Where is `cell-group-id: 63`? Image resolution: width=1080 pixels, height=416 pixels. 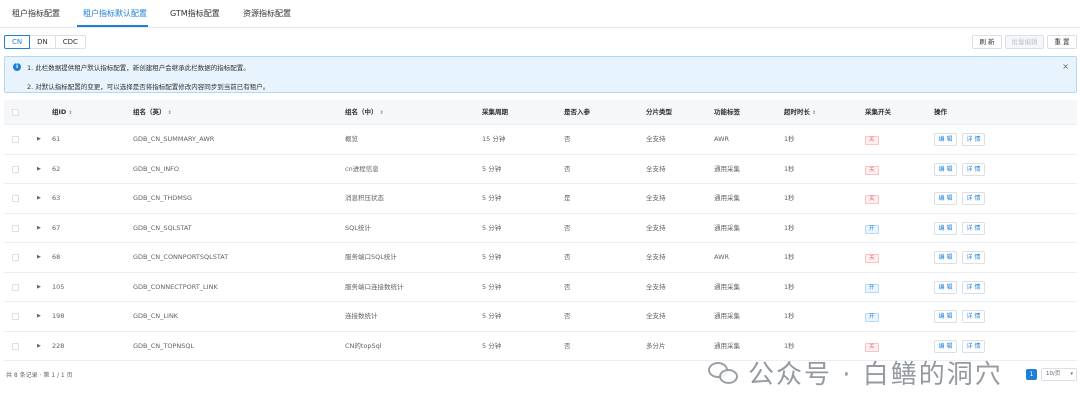 cell-group-id: 63 is located at coordinates (56, 198).